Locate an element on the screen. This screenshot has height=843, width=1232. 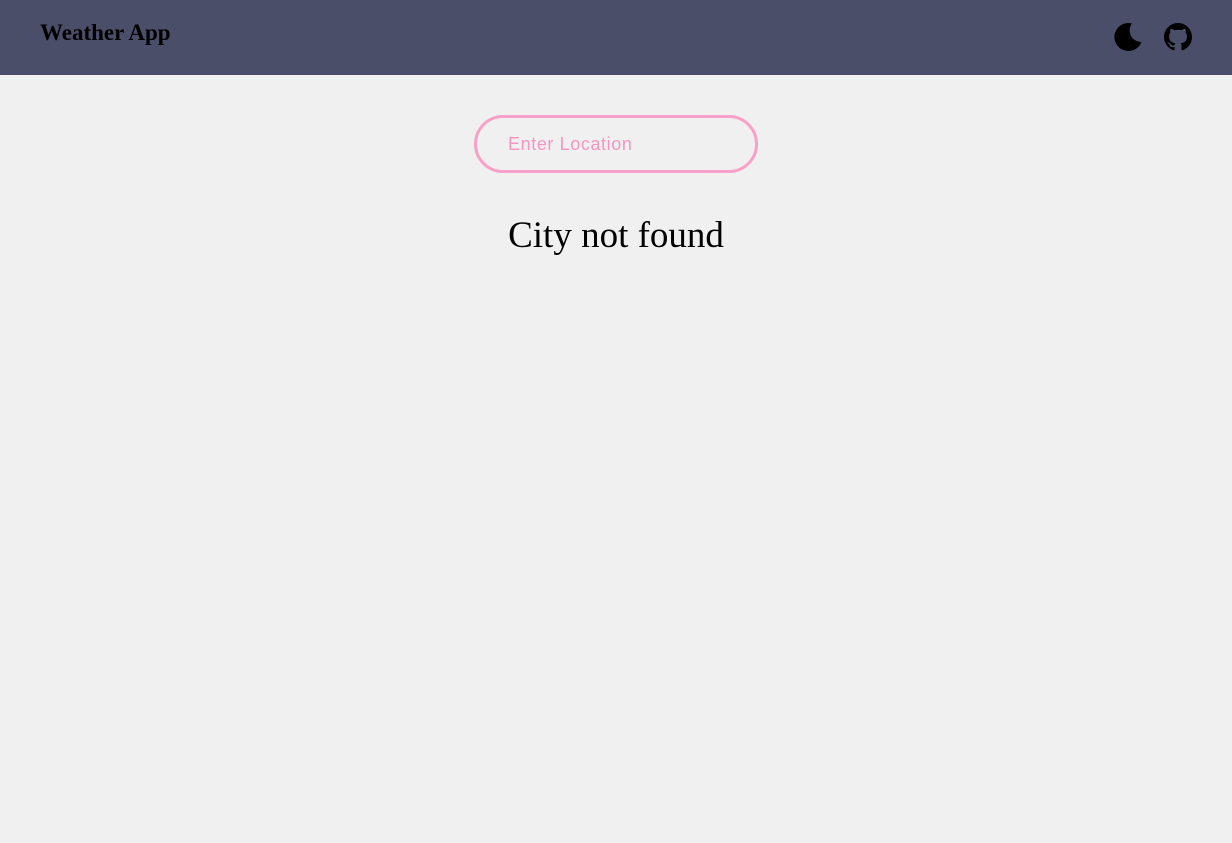
github-icon is located at coordinates (1178, 37).